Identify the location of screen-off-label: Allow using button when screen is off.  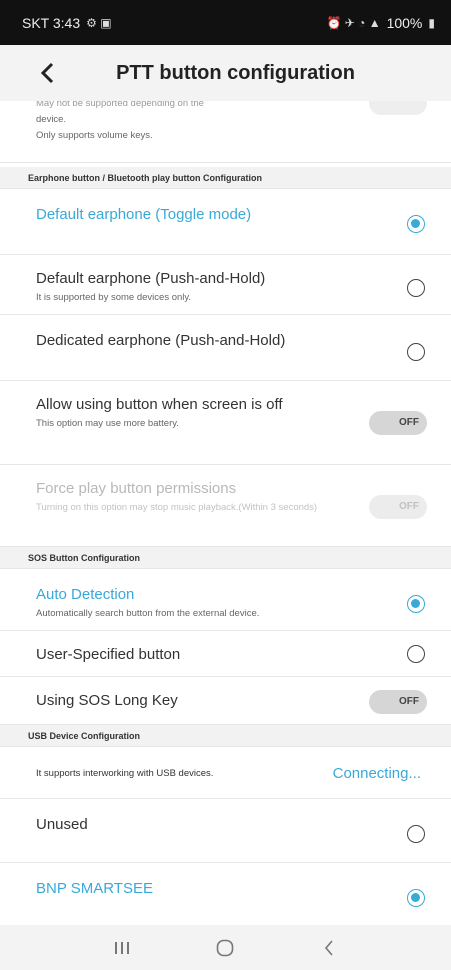
(159, 404).